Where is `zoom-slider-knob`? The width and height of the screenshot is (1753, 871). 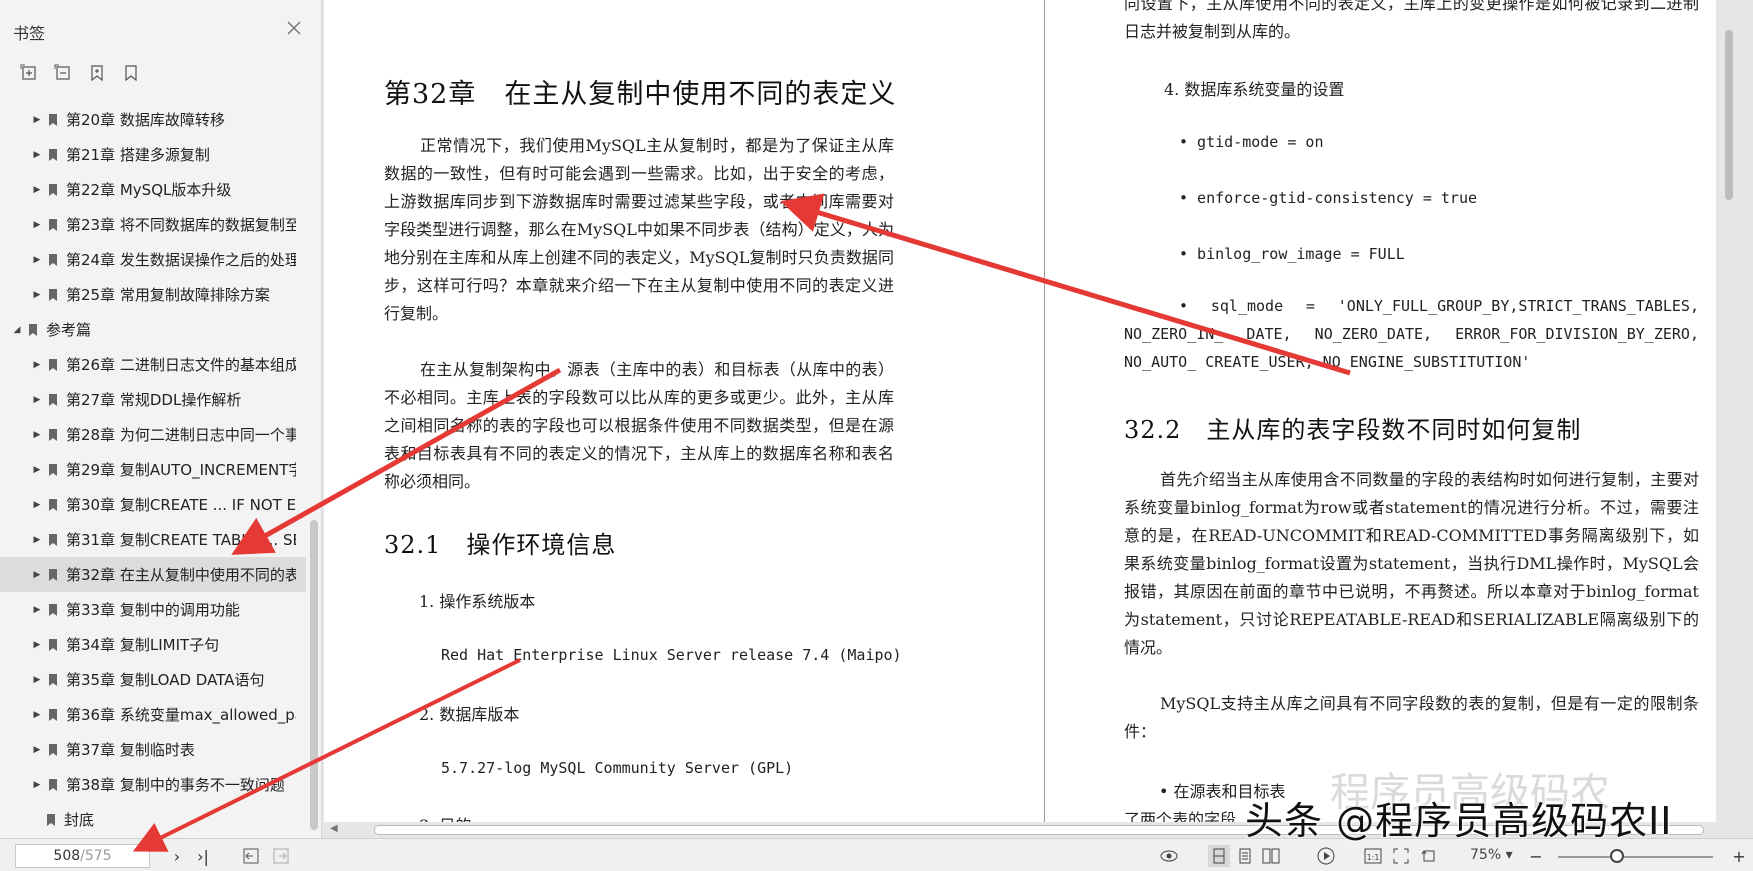 zoom-slider-knob is located at coordinates (1617, 856).